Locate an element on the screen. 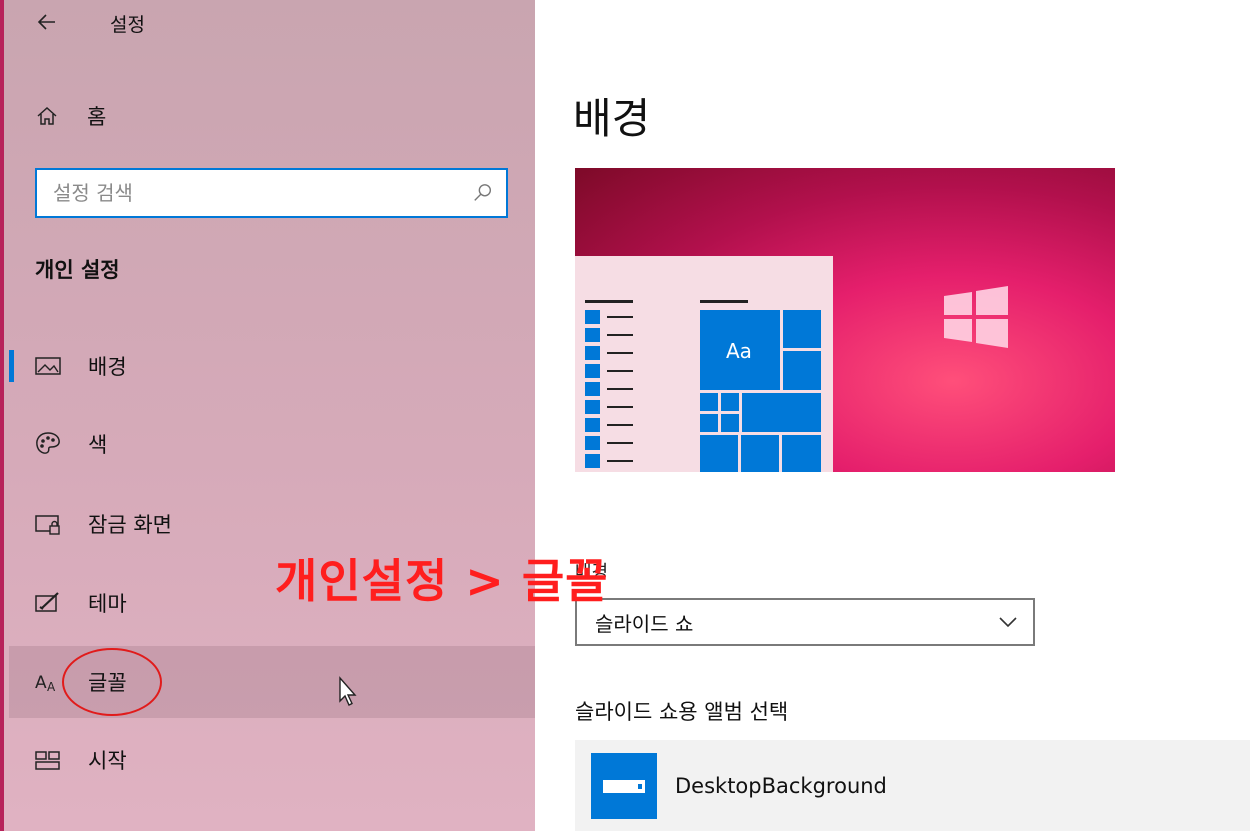  search-icon is located at coordinates (483, 193).